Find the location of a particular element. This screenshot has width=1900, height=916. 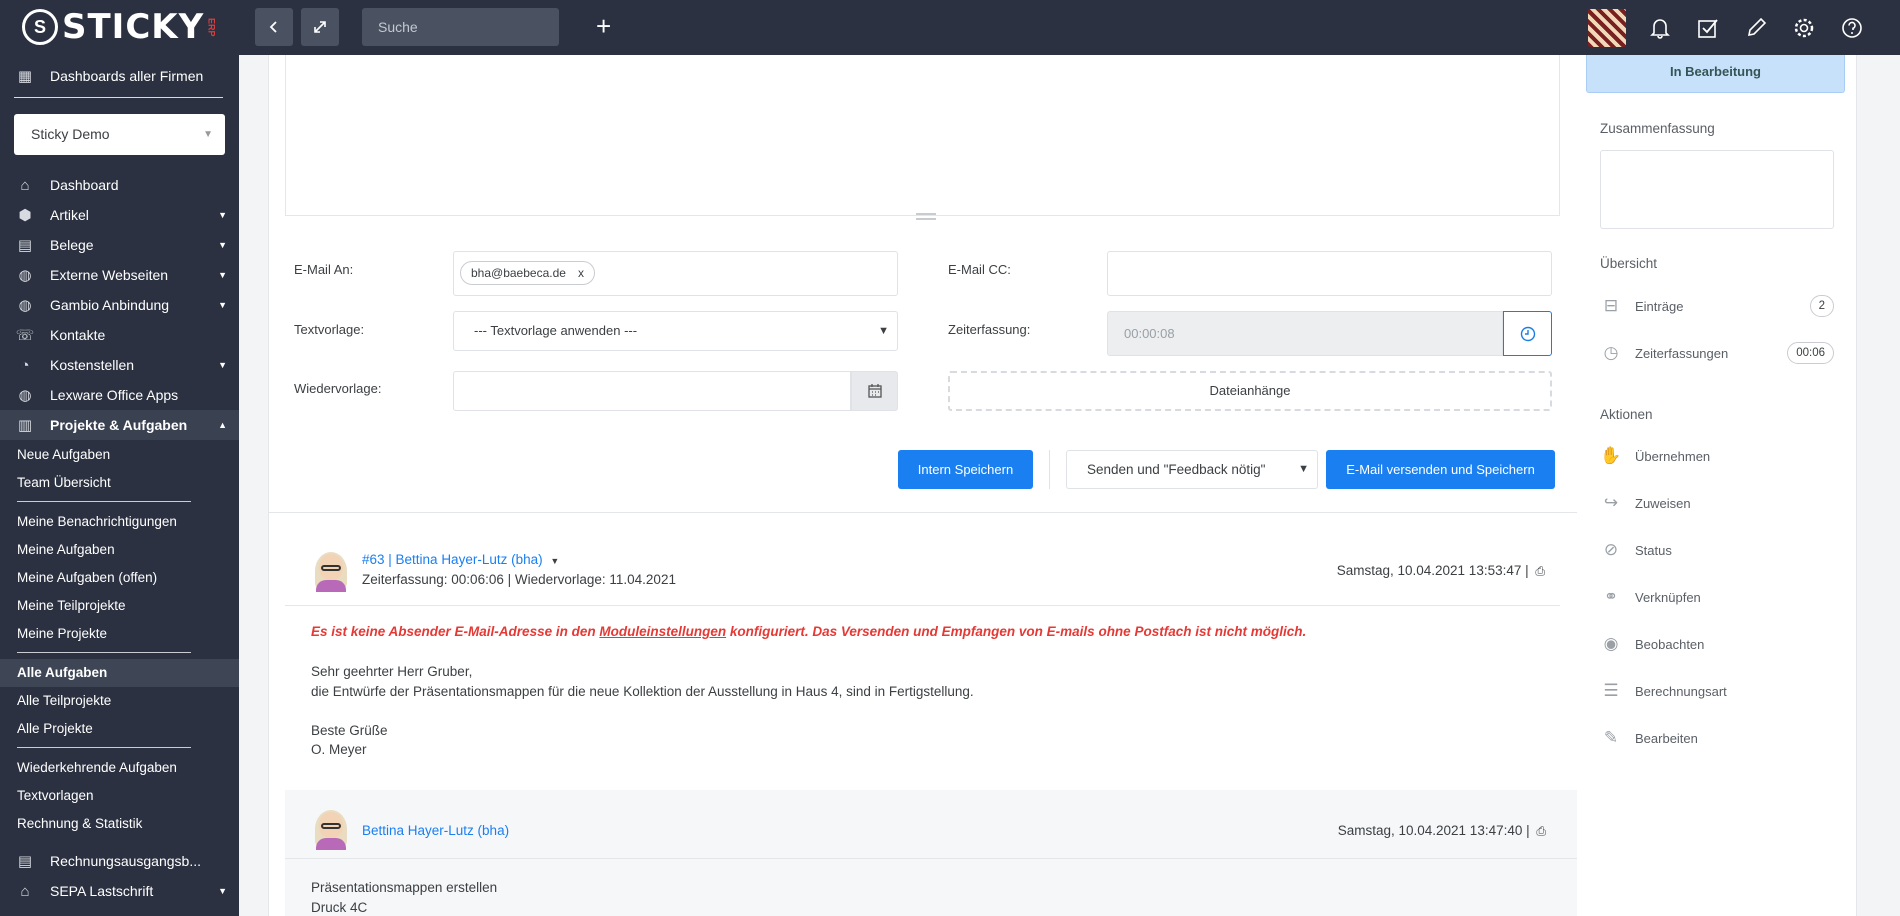

globe-icon: ◍ is located at coordinates (25, 305).